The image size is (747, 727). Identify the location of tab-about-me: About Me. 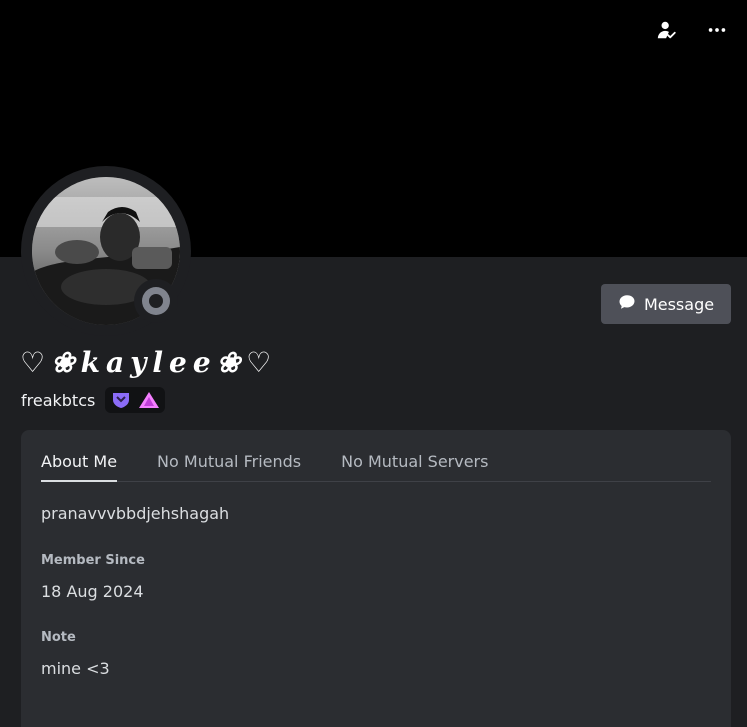
(79, 465).